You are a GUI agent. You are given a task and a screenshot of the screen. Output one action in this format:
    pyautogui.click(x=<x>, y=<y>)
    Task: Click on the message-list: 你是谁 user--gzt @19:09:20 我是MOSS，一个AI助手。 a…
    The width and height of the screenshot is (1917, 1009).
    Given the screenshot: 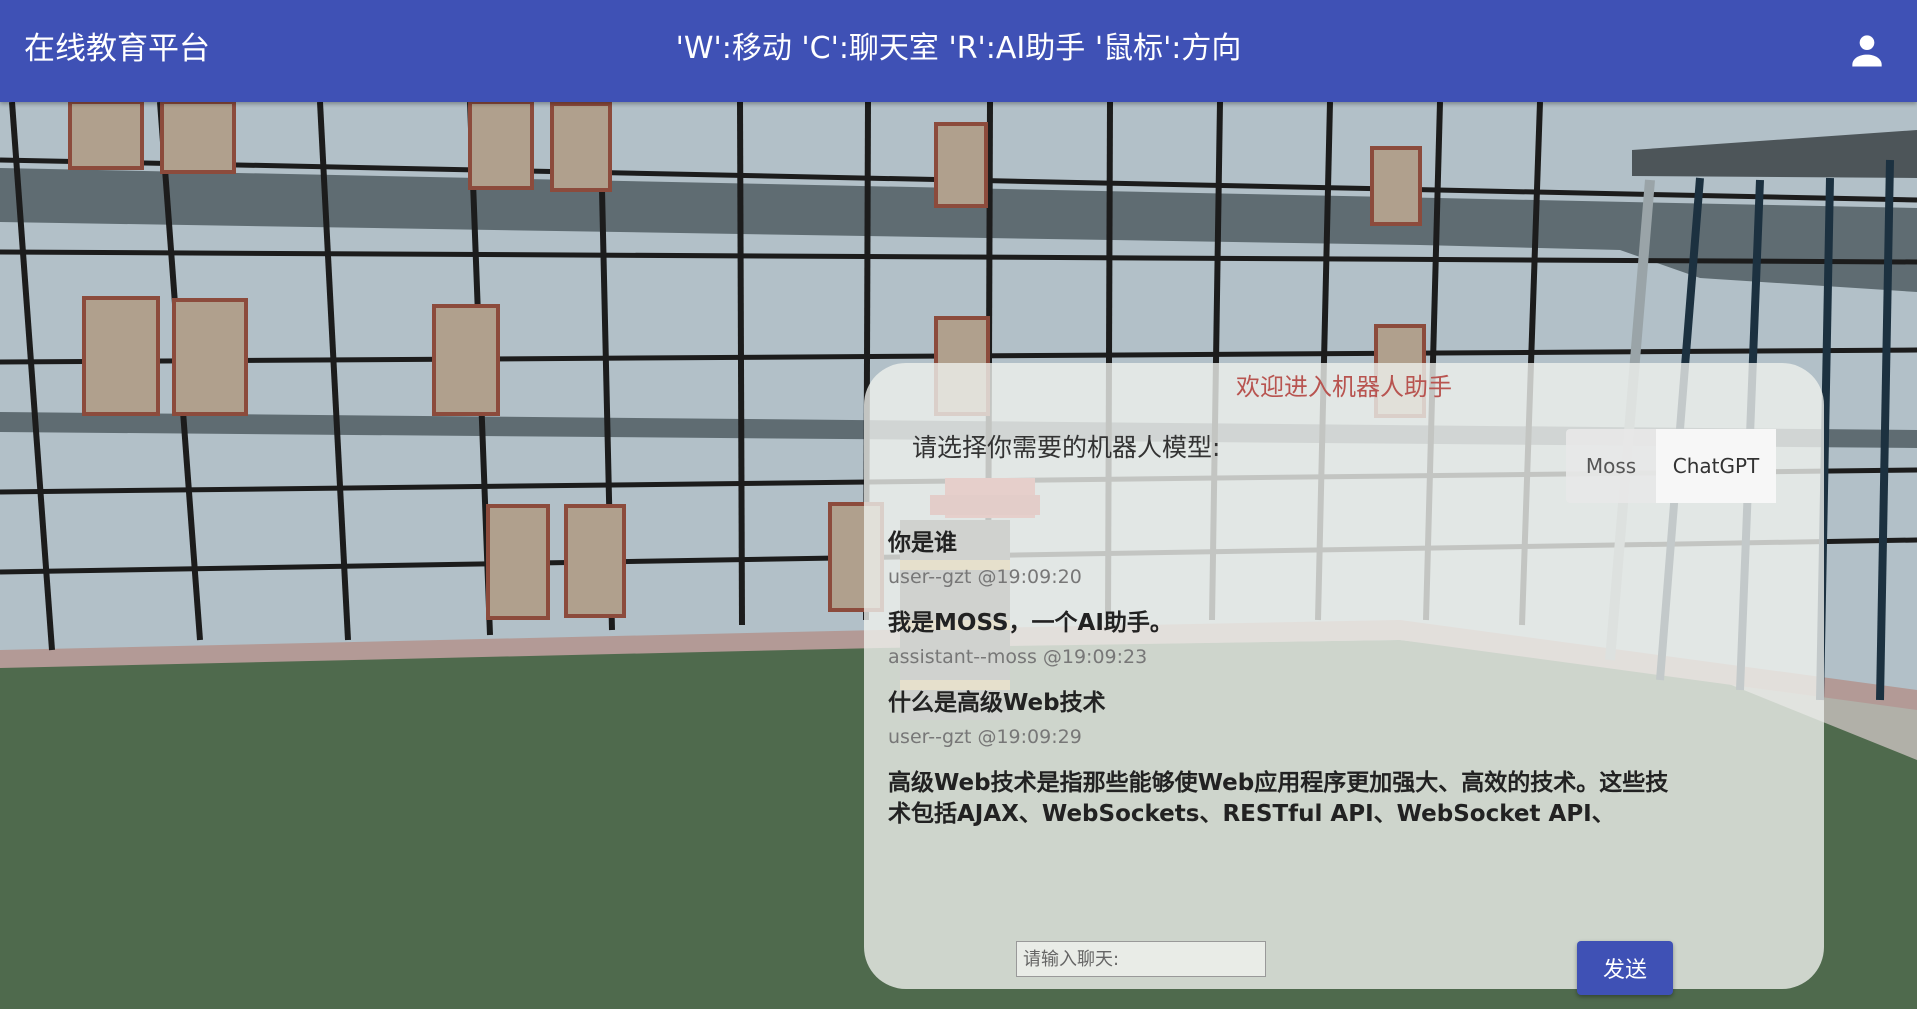 What is the action you would take?
    pyautogui.click(x=1338, y=679)
    